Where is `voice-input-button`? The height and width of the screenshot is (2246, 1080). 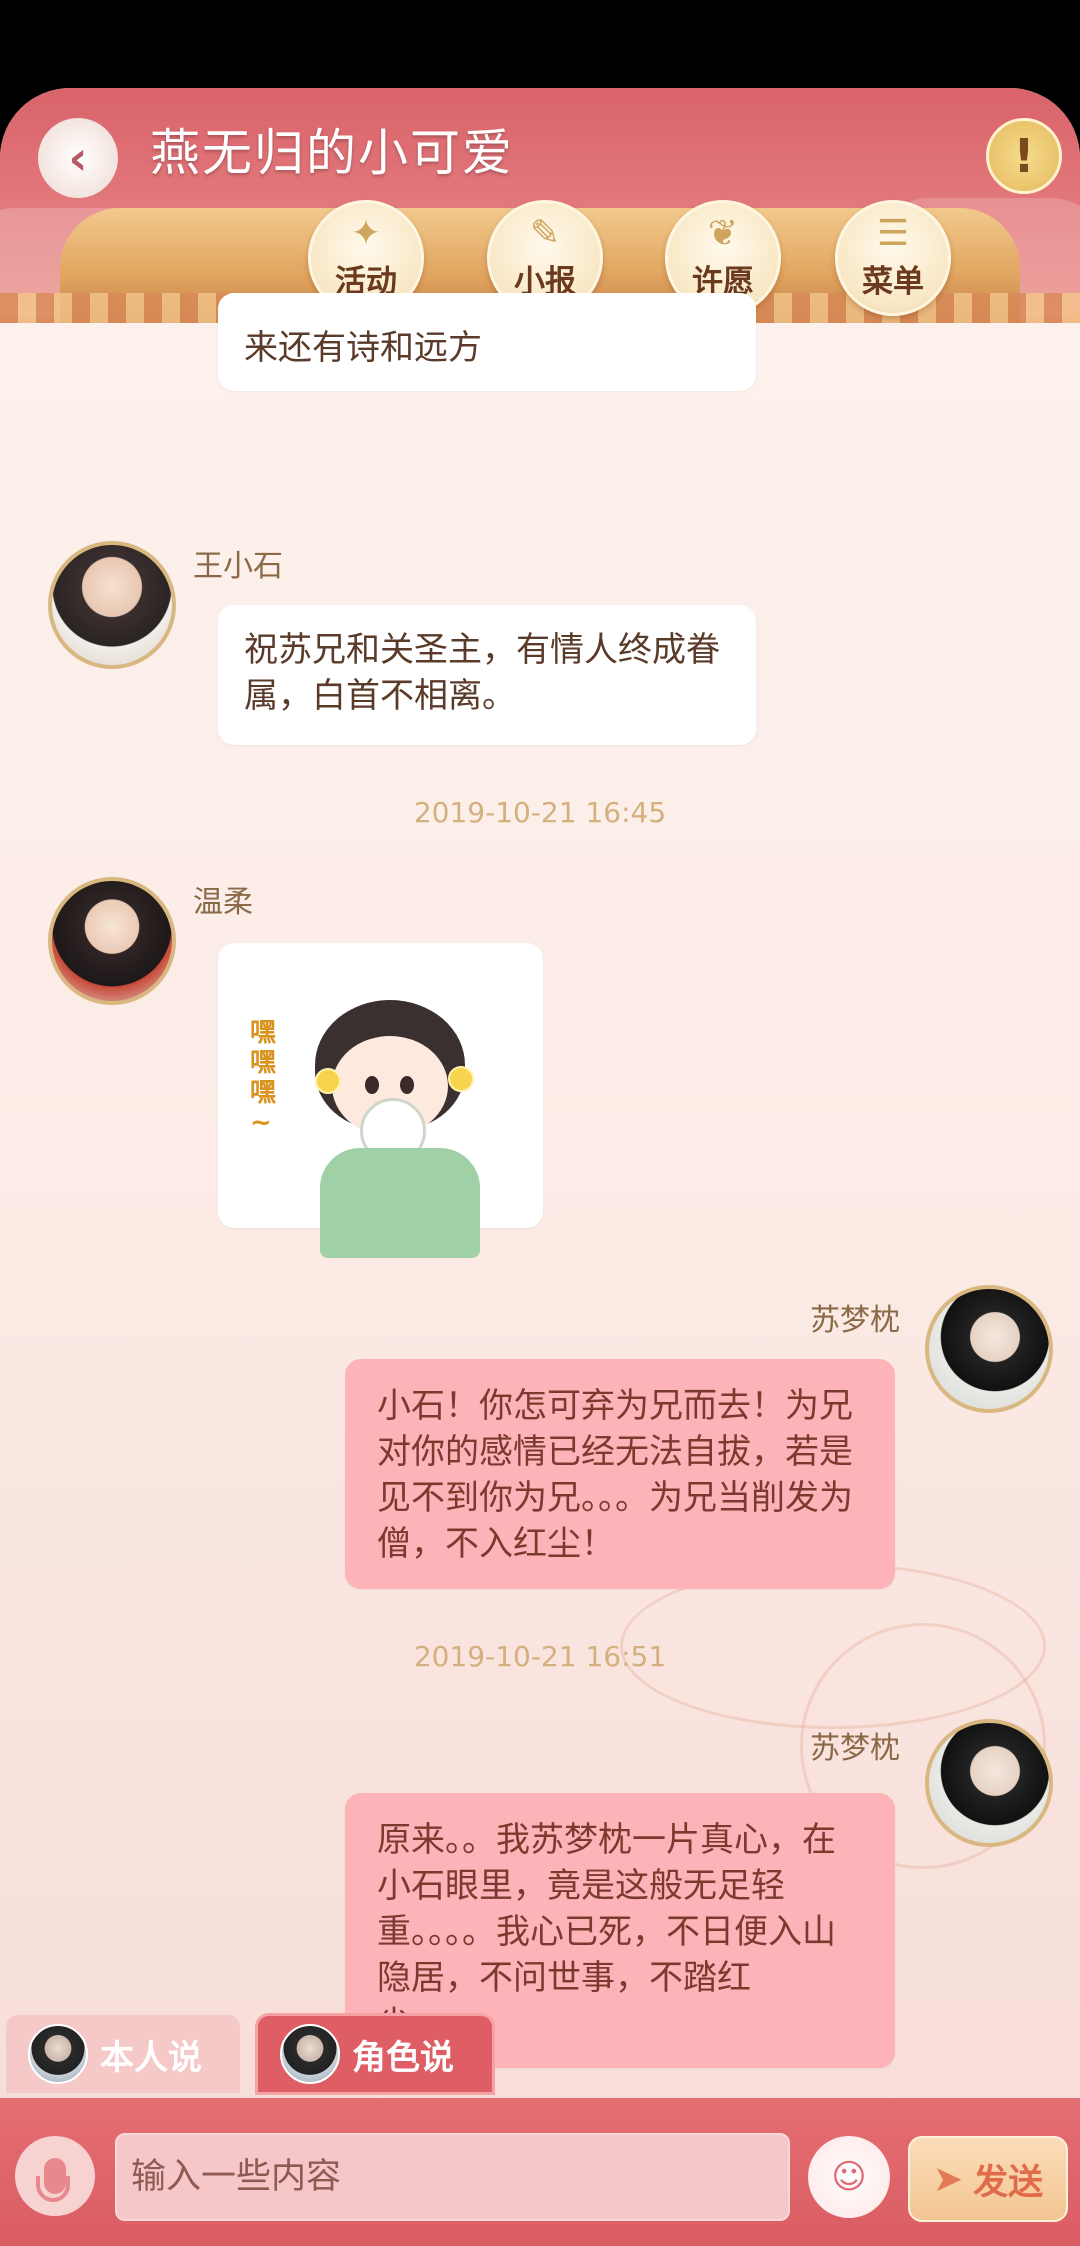
voice-input-button is located at coordinates (55, 2176).